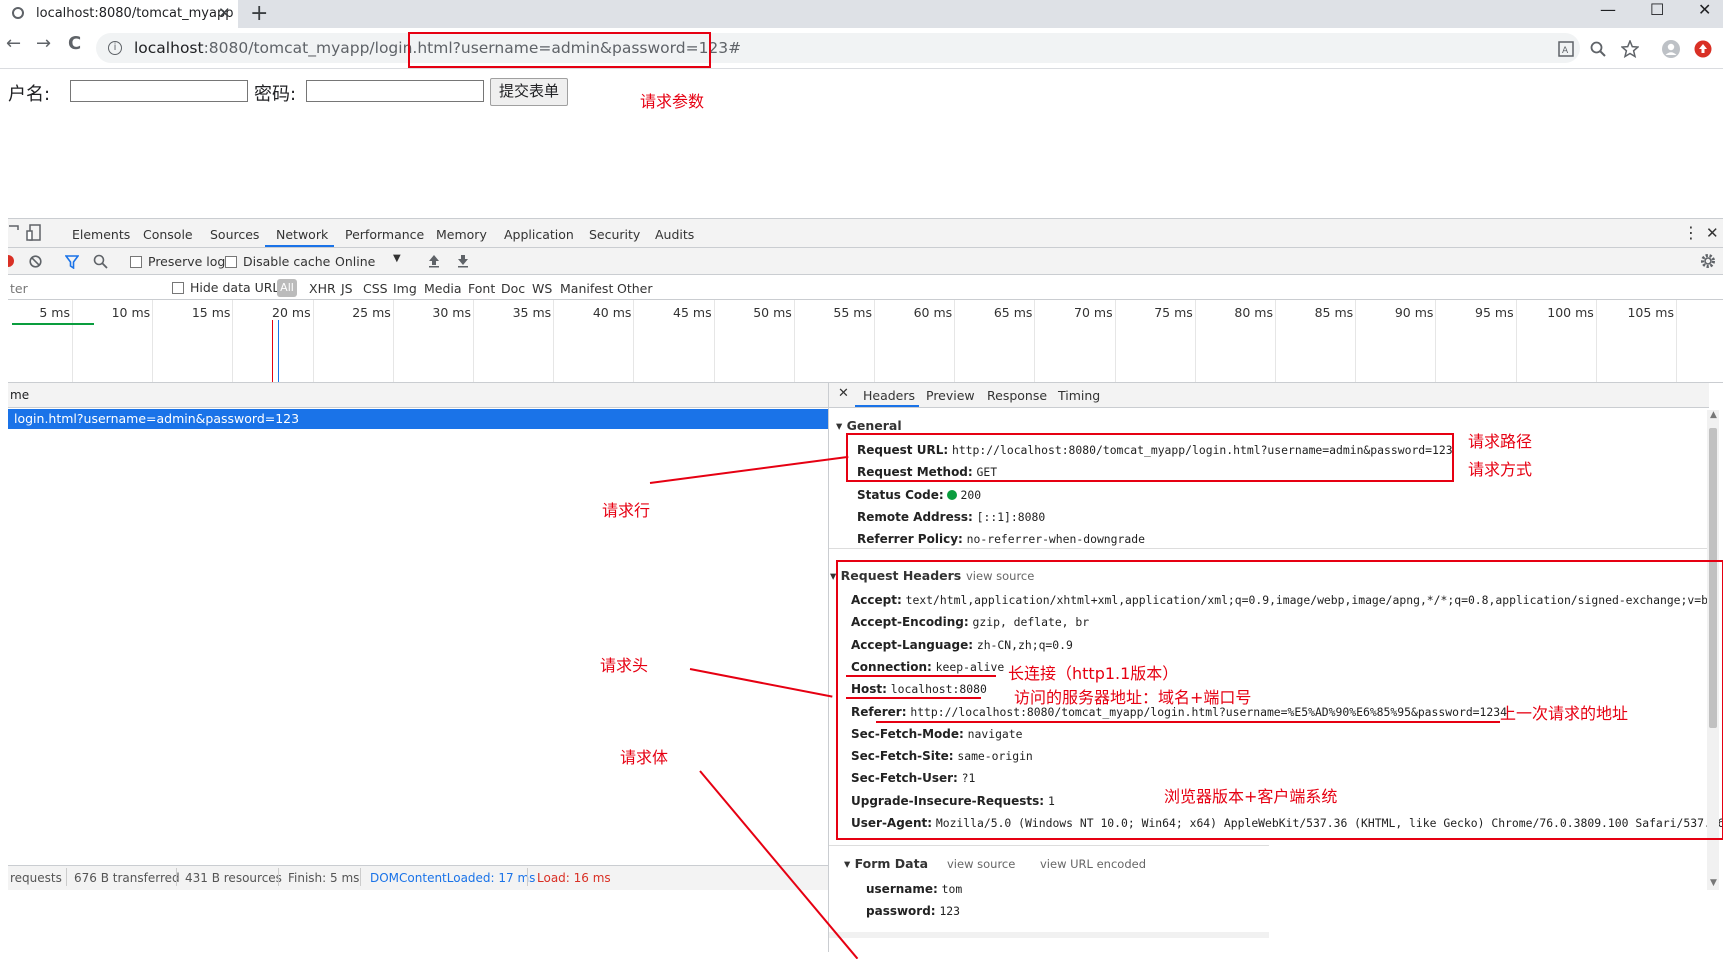 This screenshot has height=959, width=1723. I want to click on header-key: password:, so click(901, 911).